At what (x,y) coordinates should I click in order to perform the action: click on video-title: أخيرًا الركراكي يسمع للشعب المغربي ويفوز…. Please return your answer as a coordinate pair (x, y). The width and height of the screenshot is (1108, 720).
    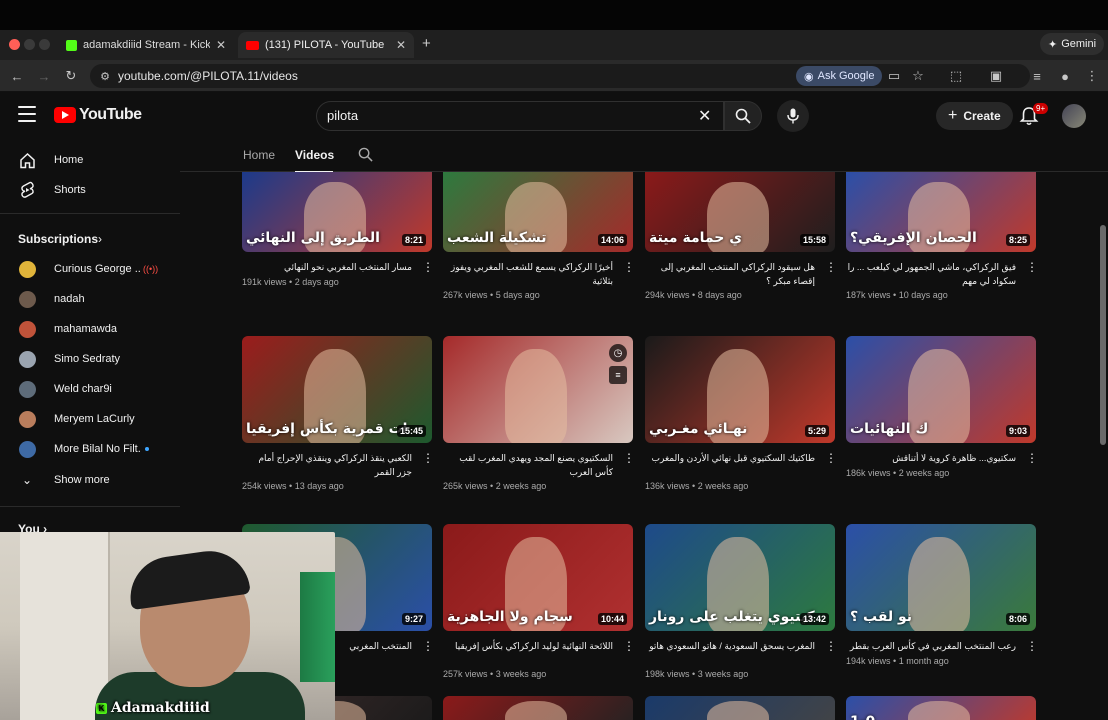
    Looking at the image, I should click on (528, 274).